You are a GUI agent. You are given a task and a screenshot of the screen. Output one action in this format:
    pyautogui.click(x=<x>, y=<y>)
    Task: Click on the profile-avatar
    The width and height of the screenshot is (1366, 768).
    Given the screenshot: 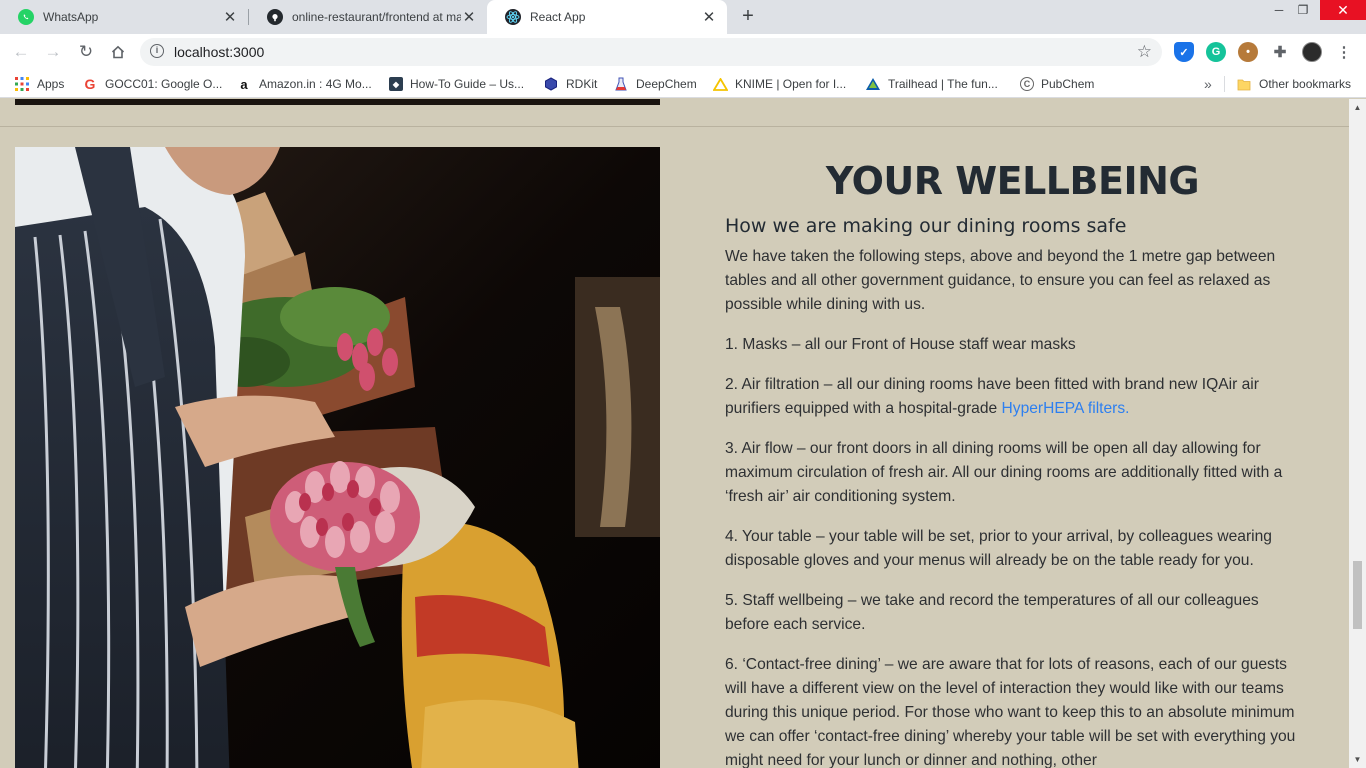 What is the action you would take?
    pyautogui.click(x=1312, y=52)
    